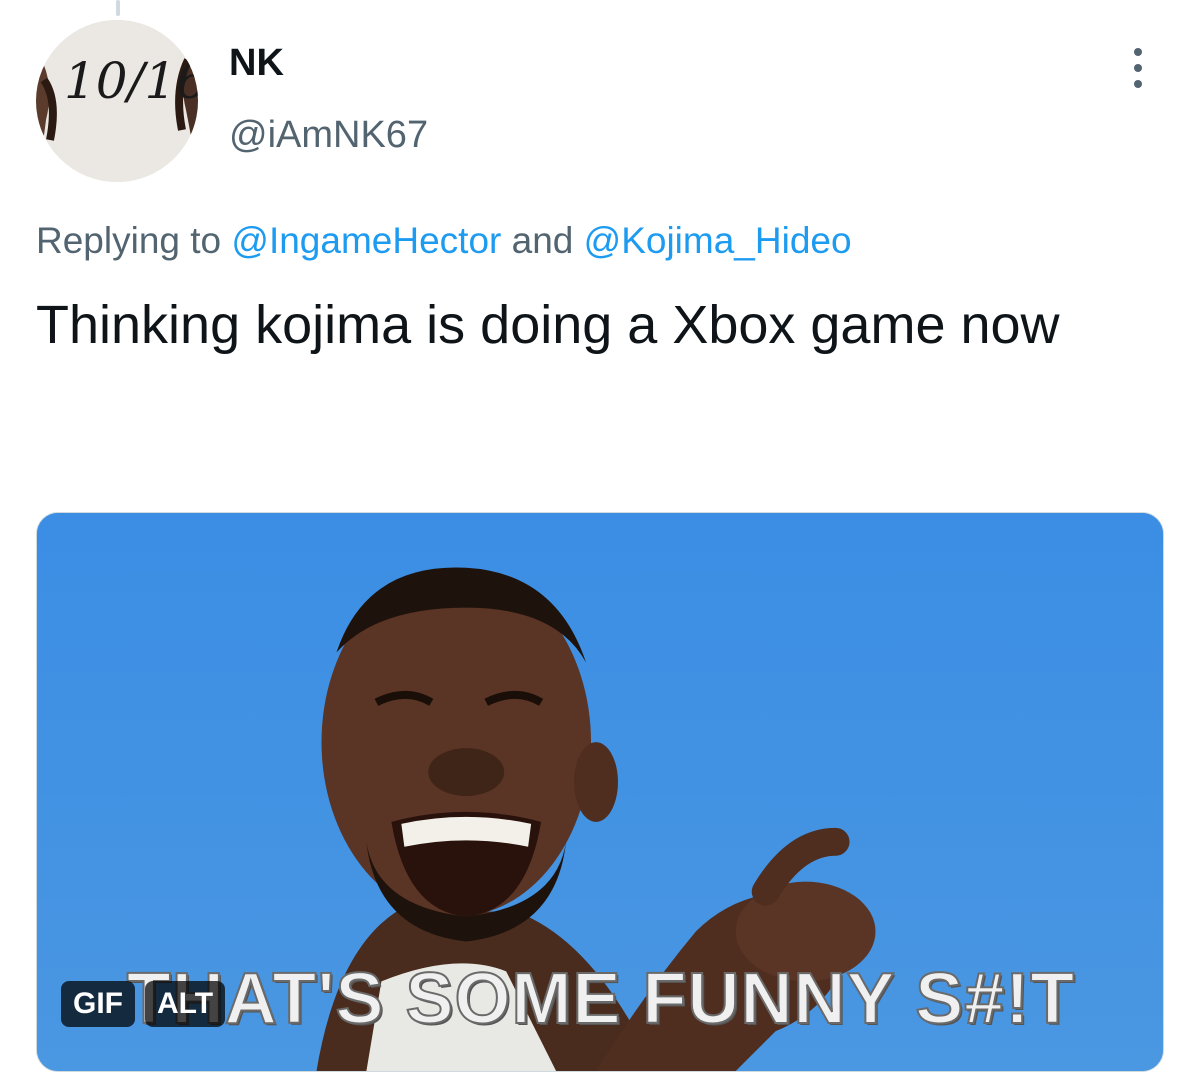 The width and height of the screenshot is (1200, 1074). I want to click on thread-connector-line, so click(118, 8).